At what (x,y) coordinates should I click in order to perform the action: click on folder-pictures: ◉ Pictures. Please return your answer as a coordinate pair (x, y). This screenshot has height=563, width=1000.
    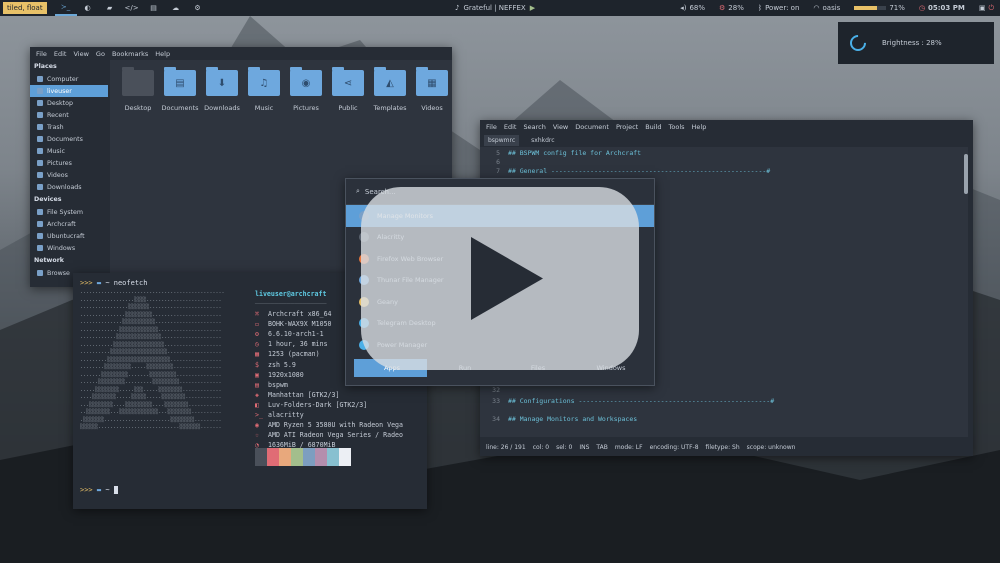
    Looking at the image, I should click on (306, 89).